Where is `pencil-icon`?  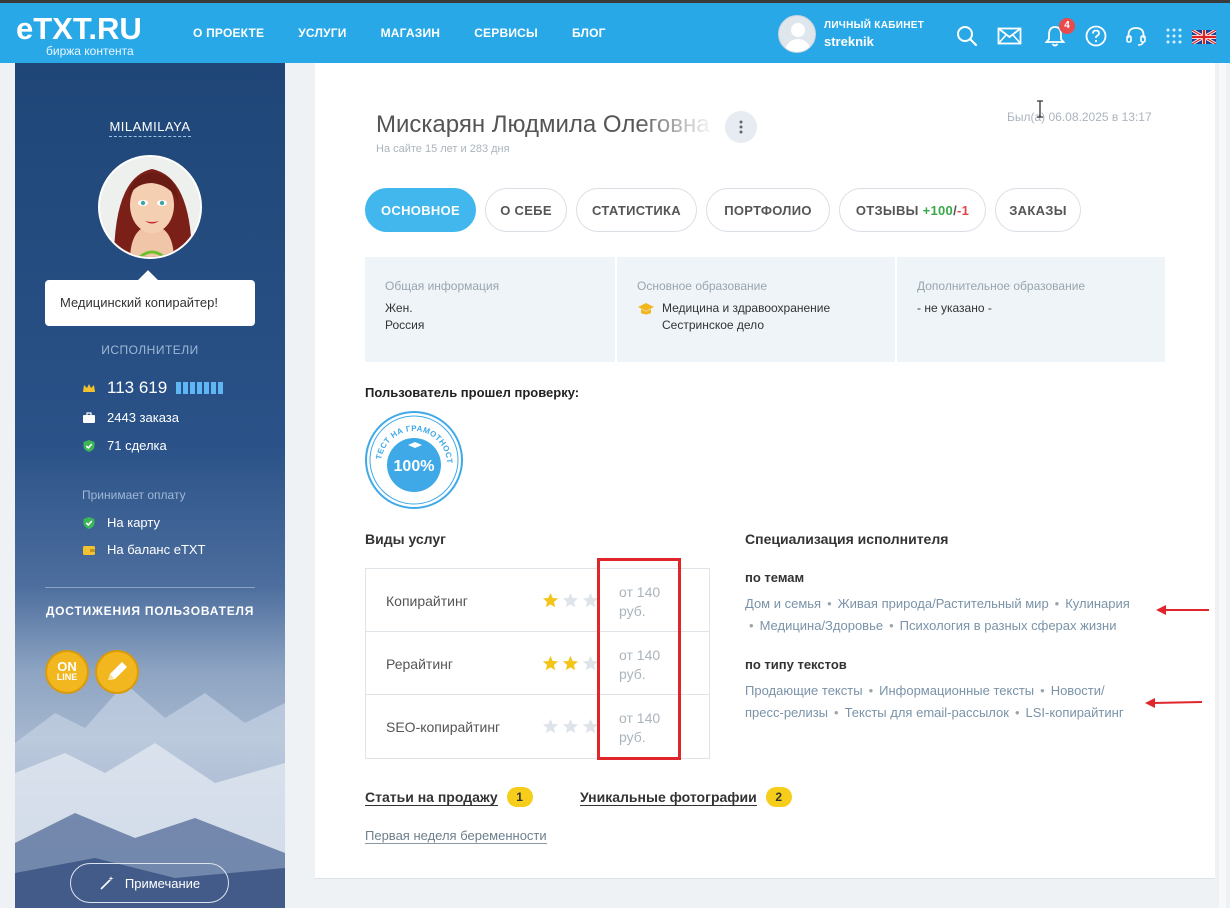
pencil-icon is located at coordinates (117, 671).